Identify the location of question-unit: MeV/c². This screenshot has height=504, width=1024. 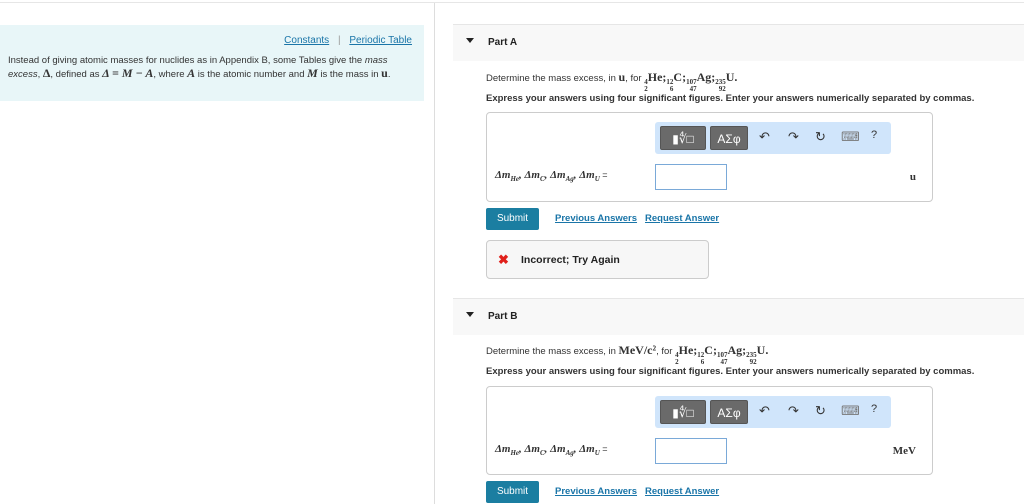
(637, 350).